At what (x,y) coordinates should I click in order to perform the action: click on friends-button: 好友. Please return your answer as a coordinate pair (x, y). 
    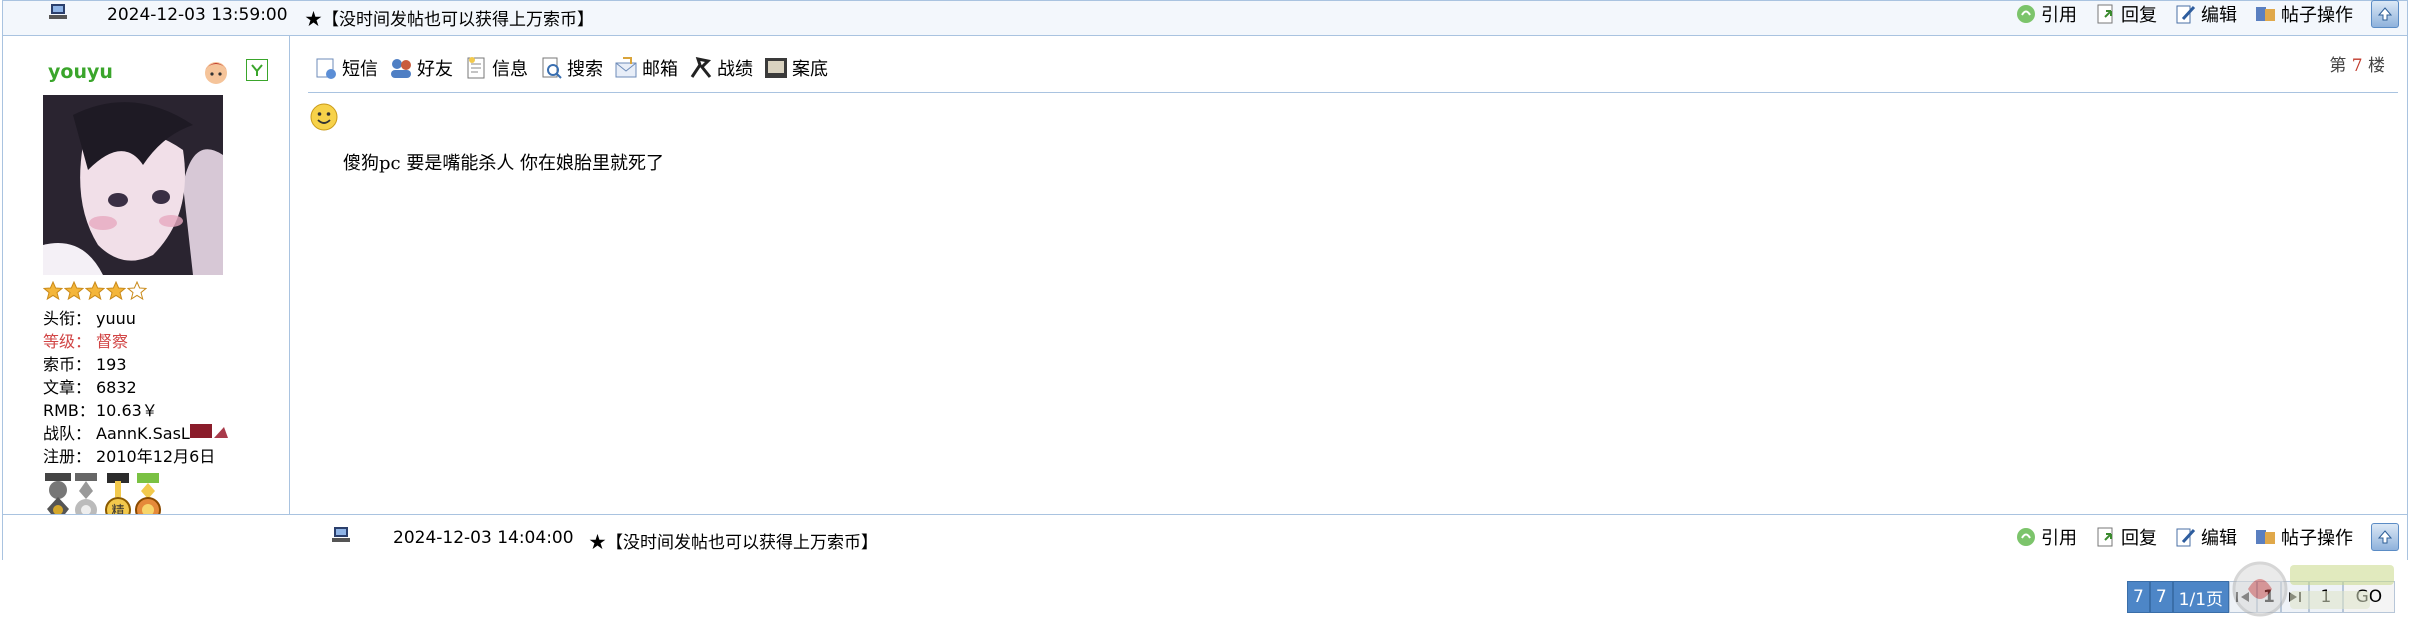
    Looking at the image, I should click on (420, 68).